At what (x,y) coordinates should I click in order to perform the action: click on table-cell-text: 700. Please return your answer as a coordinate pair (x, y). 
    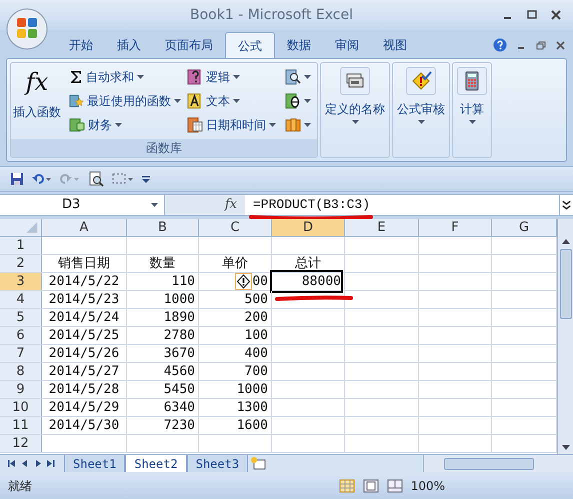
    Looking at the image, I should click on (256, 371).